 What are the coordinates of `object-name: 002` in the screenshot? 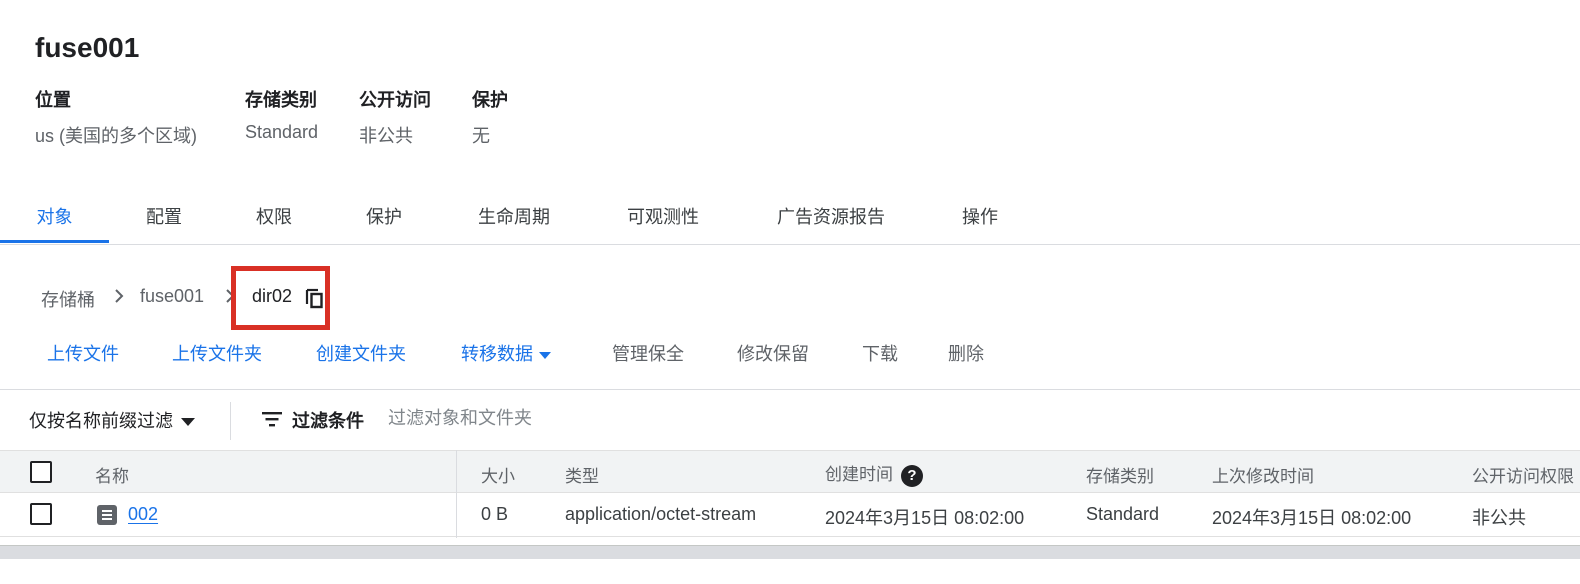 It's located at (143, 514).